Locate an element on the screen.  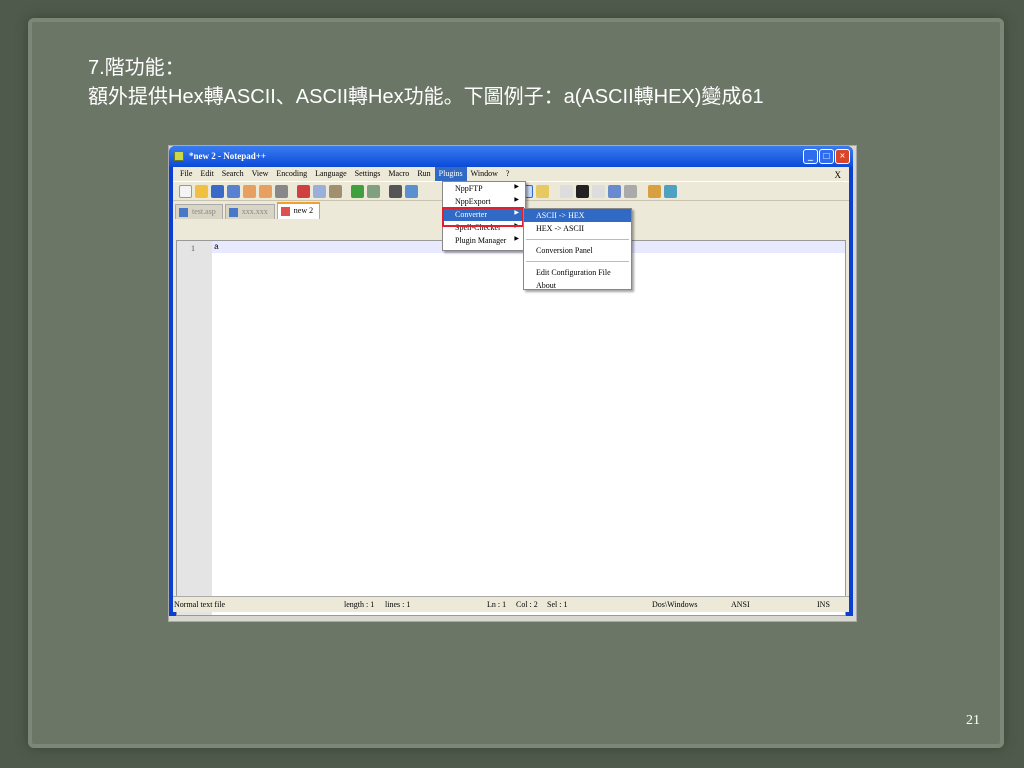
redo-icon is located at coordinates (373, 191).